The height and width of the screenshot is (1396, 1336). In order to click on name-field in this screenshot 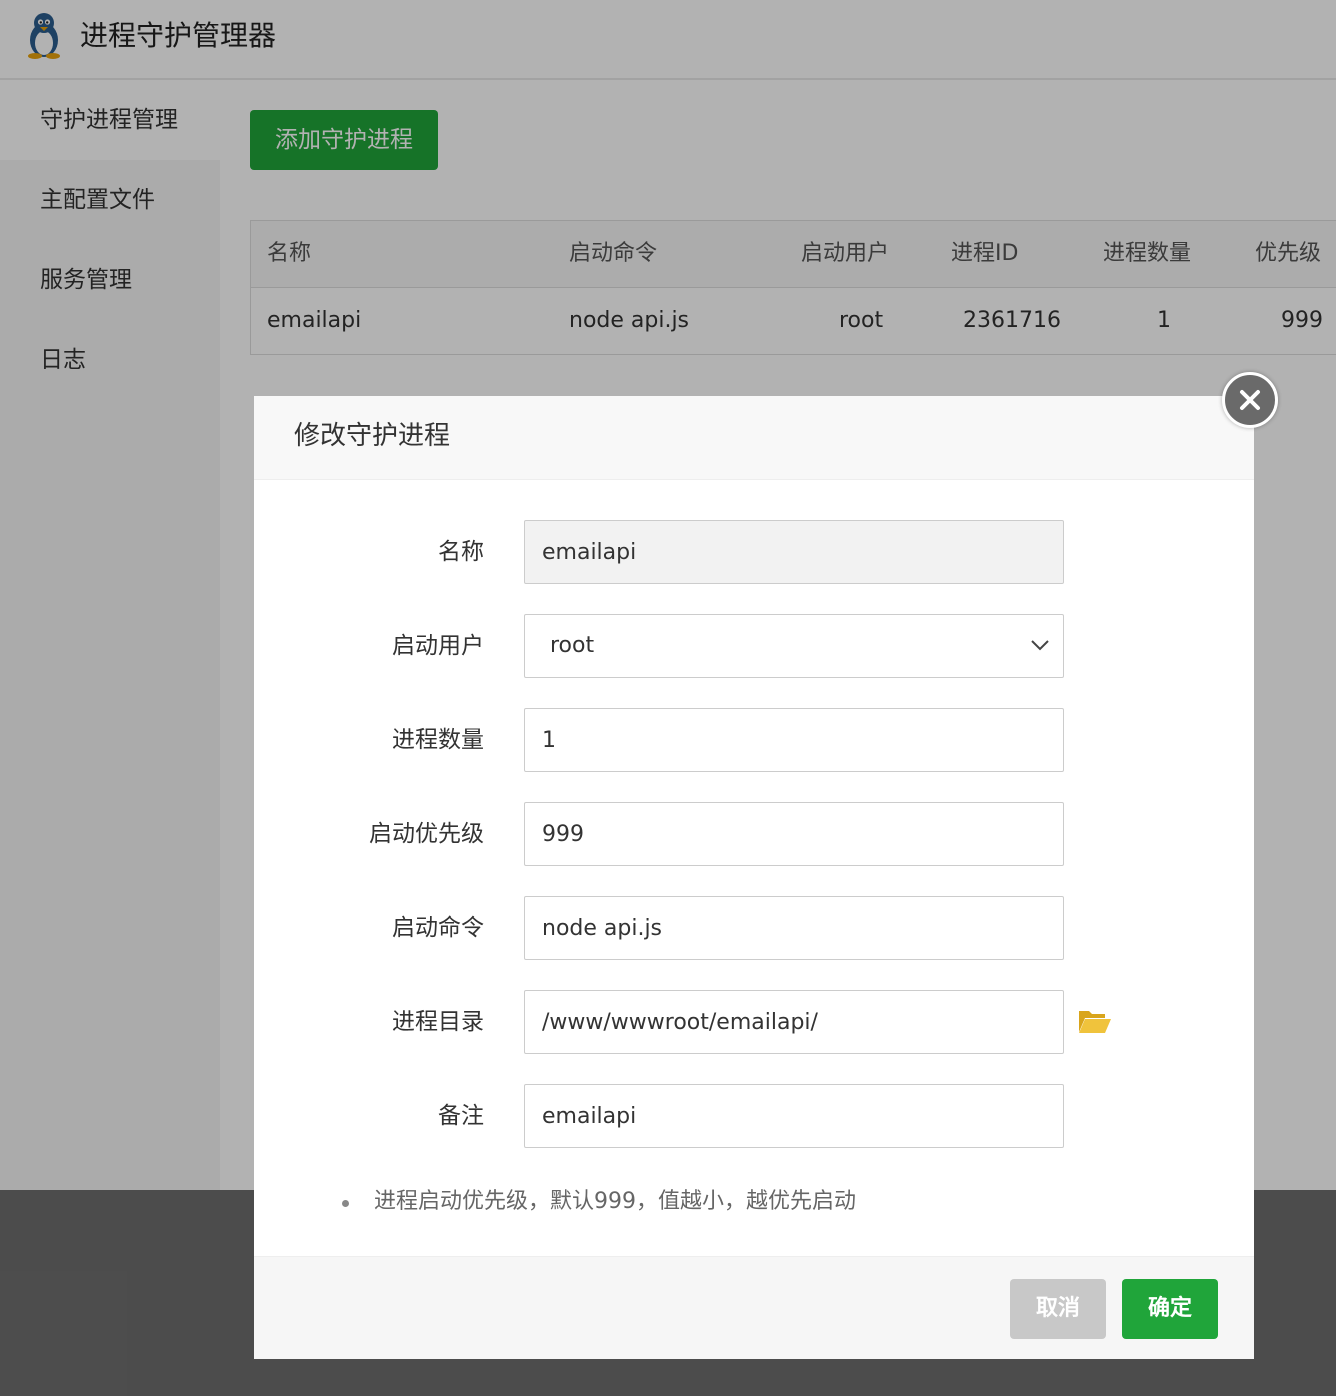, I will do `click(794, 552)`.